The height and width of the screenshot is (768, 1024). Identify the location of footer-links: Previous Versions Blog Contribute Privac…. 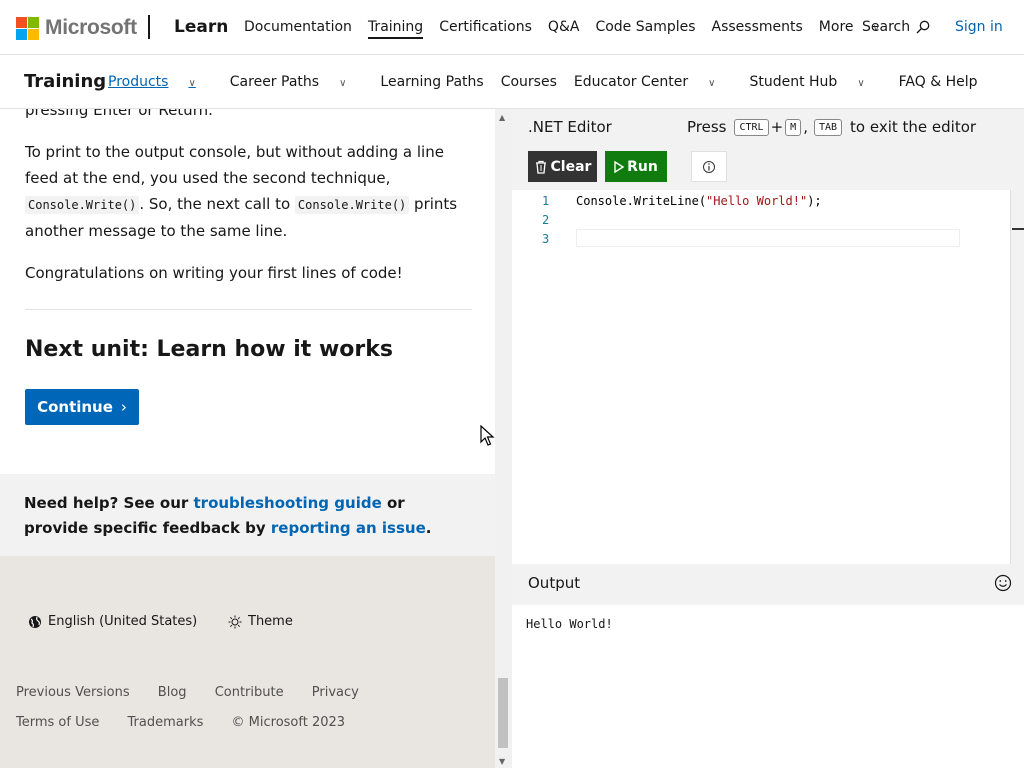
(246, 708).